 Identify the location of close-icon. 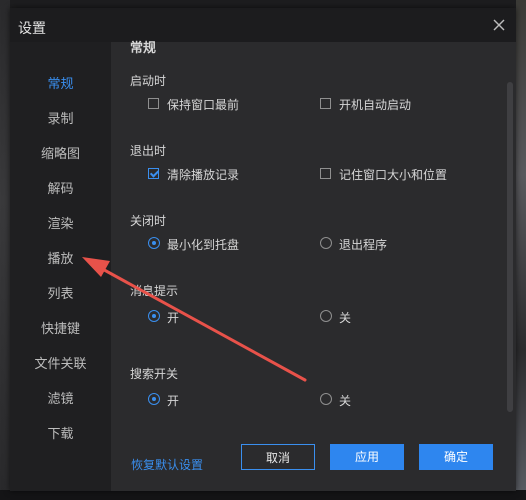
(499, 25).